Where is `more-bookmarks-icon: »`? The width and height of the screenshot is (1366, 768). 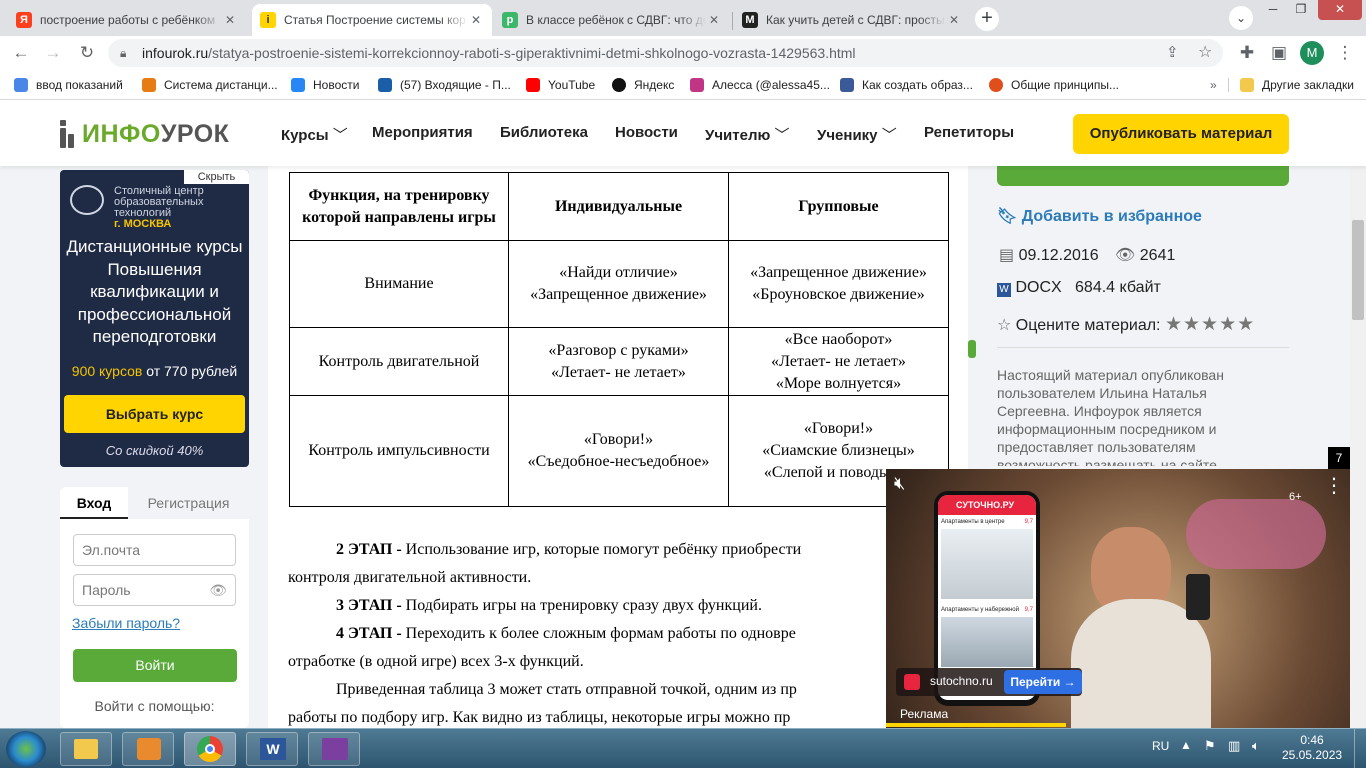
more-bookmarks-icon: » is located at coordinates (1213, 85).